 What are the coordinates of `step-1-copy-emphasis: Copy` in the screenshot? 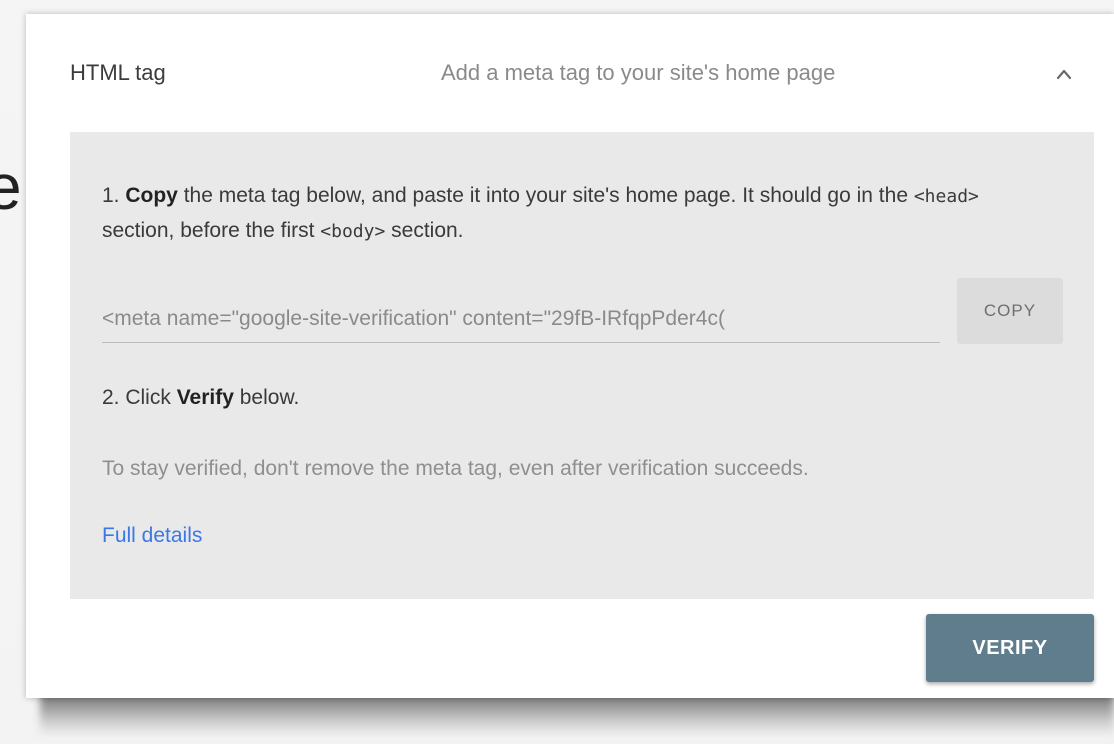 It's located at (151, 195).